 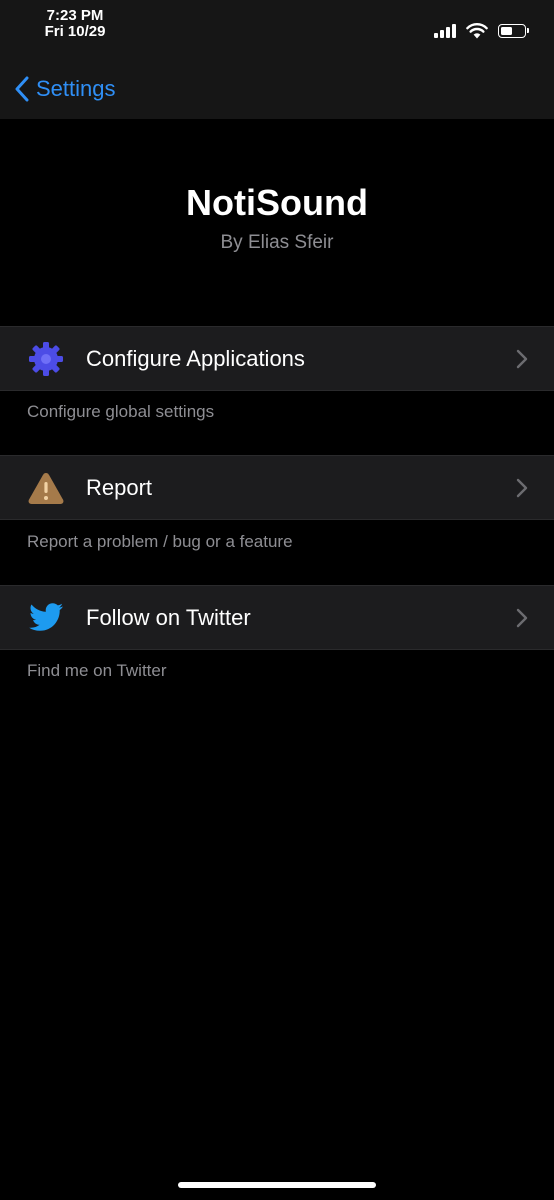 I want to click on cellular-signal-icon, so click(x=445, y=31).